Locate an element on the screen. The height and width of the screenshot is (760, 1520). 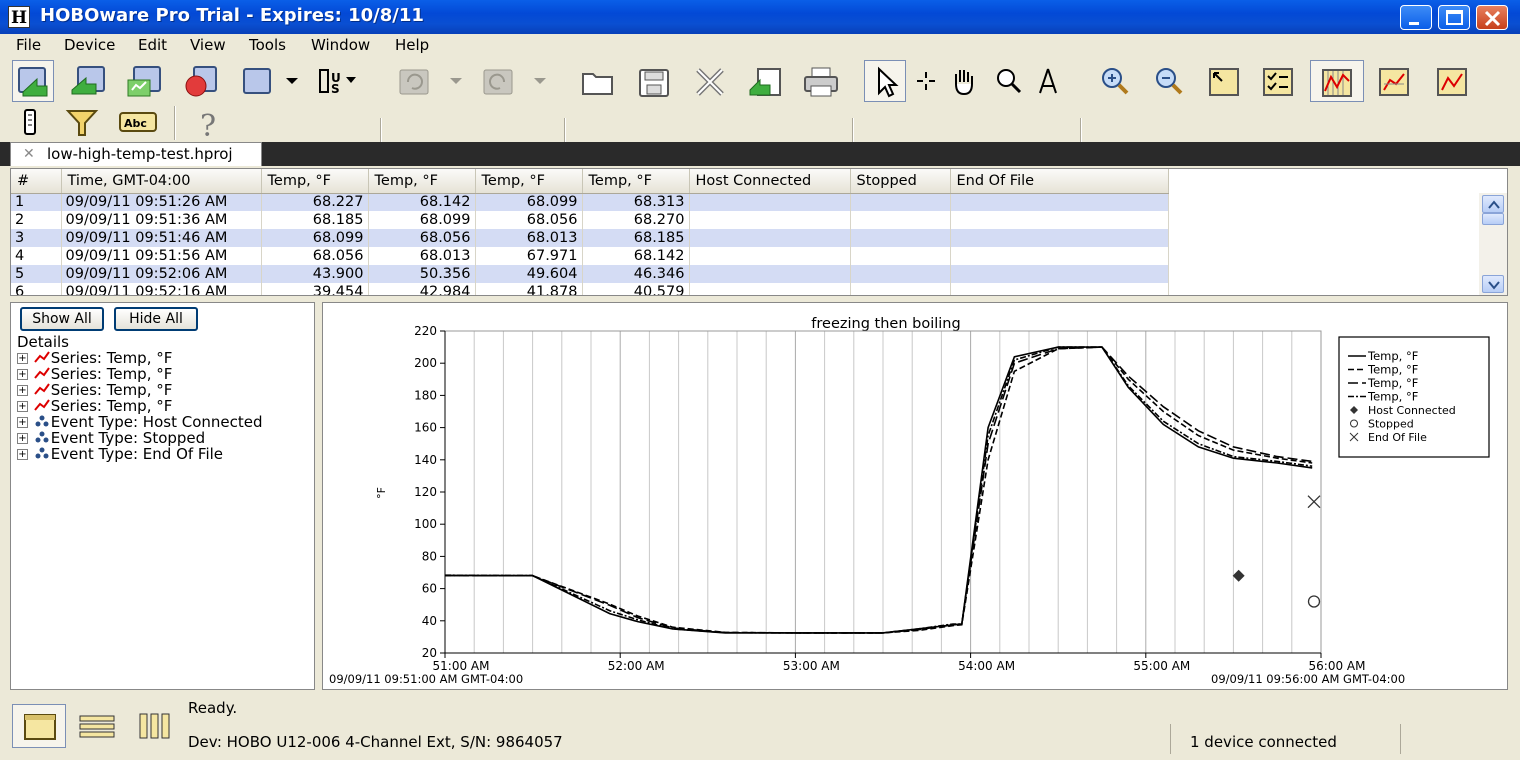
table-cell: 68.270 is located at coordinates (636, 220).